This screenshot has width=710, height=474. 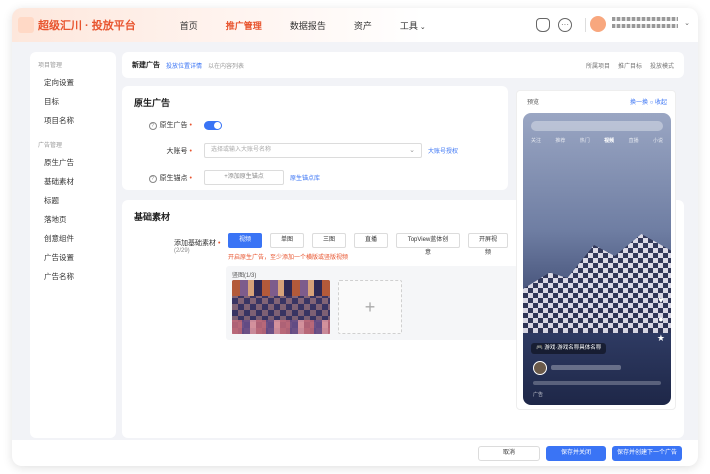 What do you see at coordinates (633, 141) in the screenshot?
I see `phone-tab: 直播` at bounding box center [633, 141].